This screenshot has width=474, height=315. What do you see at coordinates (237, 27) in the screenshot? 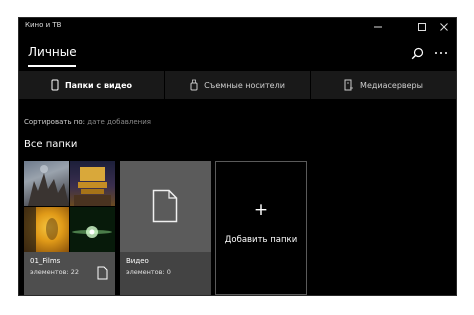
I see `title-bar: Кино и ТВ` at bounding box center [237, 27].